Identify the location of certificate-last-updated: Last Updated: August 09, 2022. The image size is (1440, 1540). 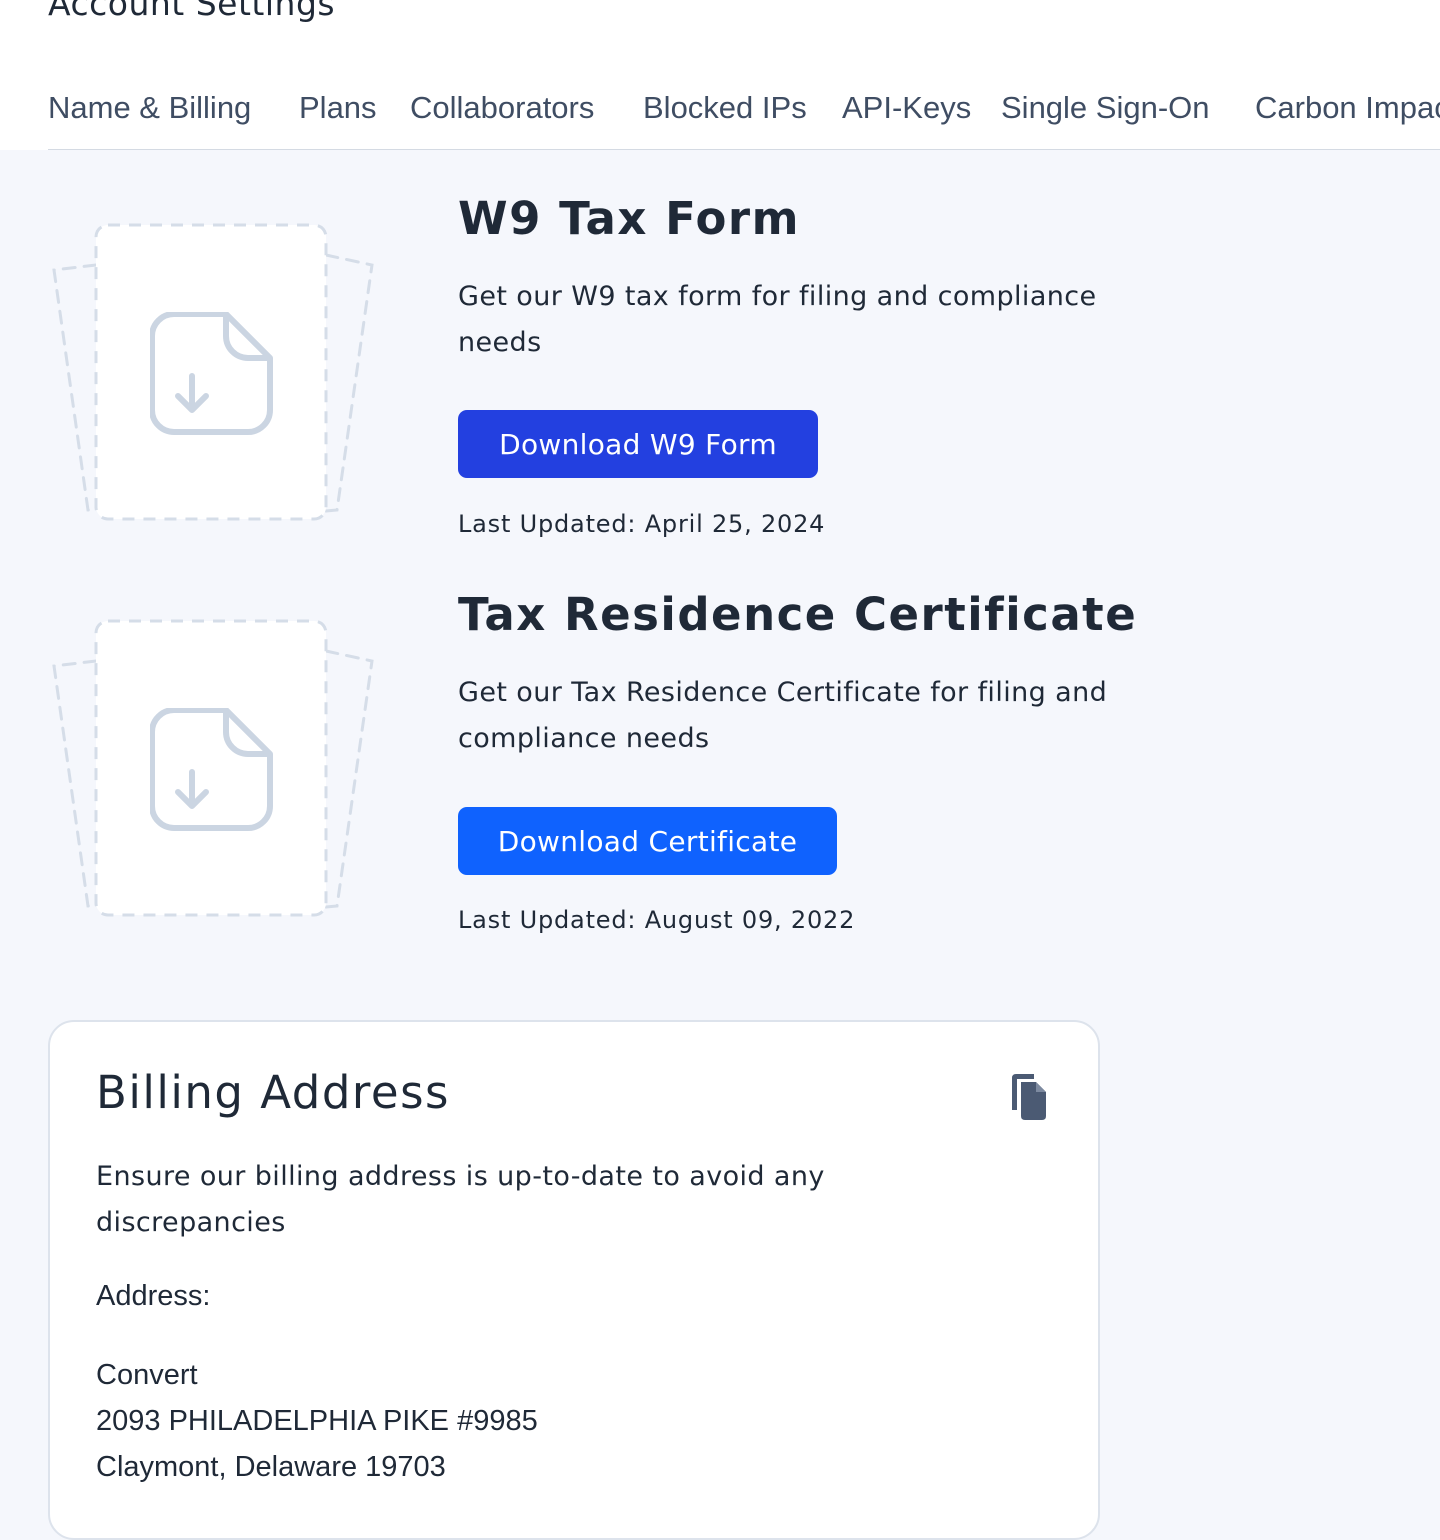
(657, 920).